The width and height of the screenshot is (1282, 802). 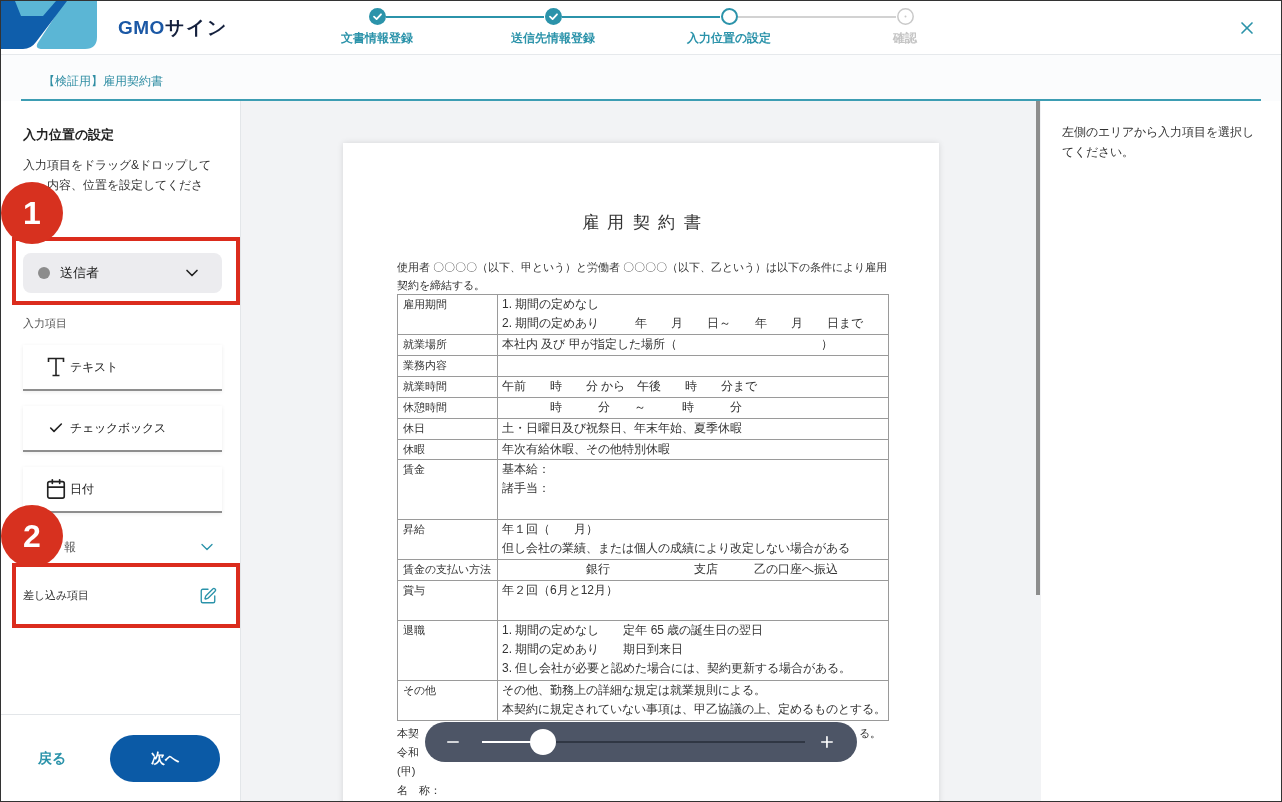 What do you see at coordinates (425, 365) in the screenshot?
I see `cell-text: 業務内容` at bounding box center [425, 365].